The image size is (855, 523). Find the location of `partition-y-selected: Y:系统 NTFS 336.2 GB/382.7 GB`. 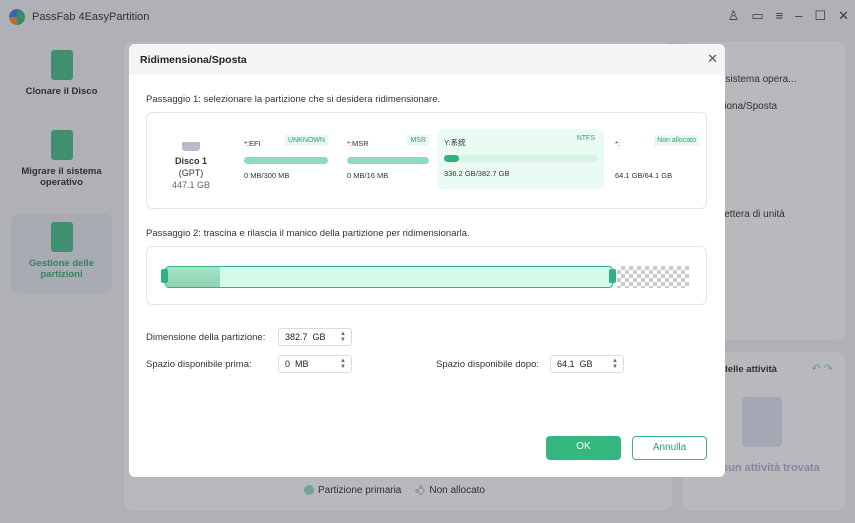

partition-y-selected: Y:系统 NTFS 336.2 GB/382.7 GB is located at coordinates (521, 159).